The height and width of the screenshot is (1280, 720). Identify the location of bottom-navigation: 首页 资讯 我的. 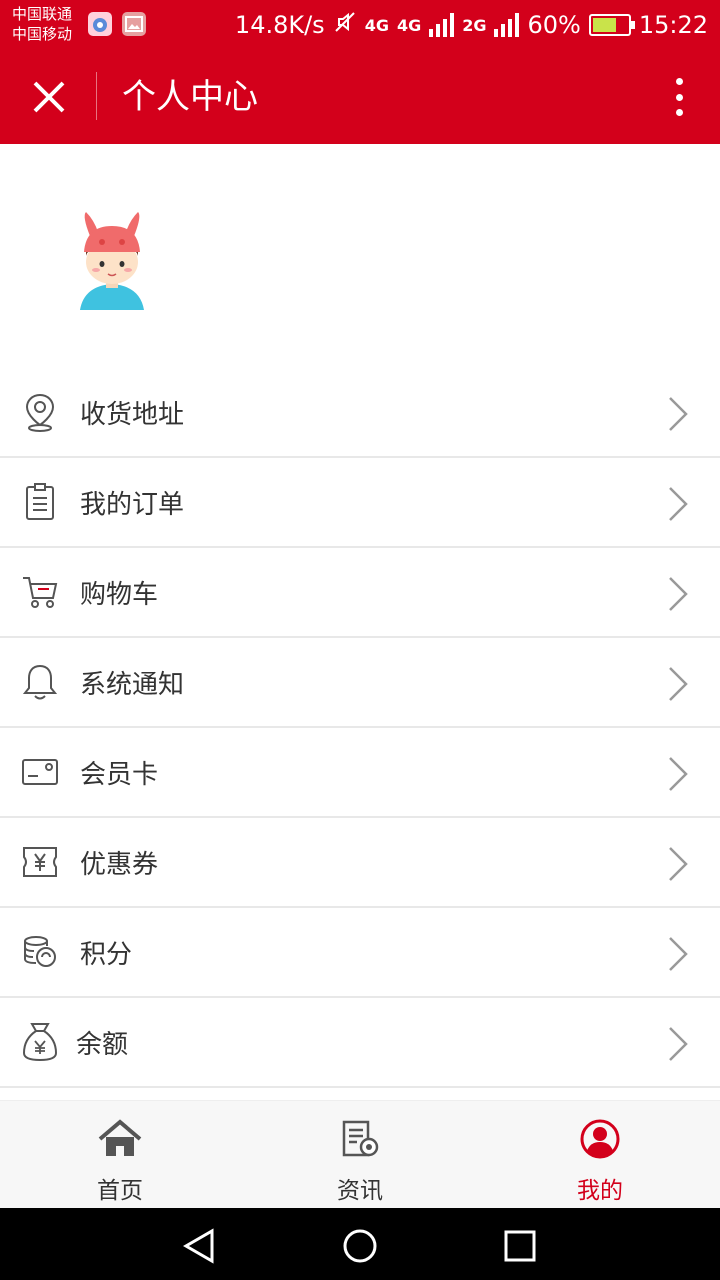
(360, 1154).